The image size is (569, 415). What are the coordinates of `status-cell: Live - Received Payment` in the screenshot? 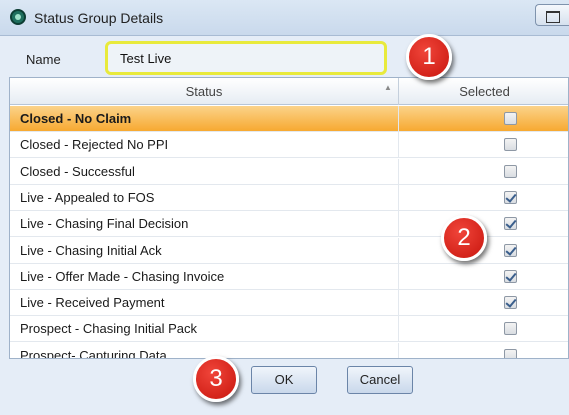 It's located at (204, 303).